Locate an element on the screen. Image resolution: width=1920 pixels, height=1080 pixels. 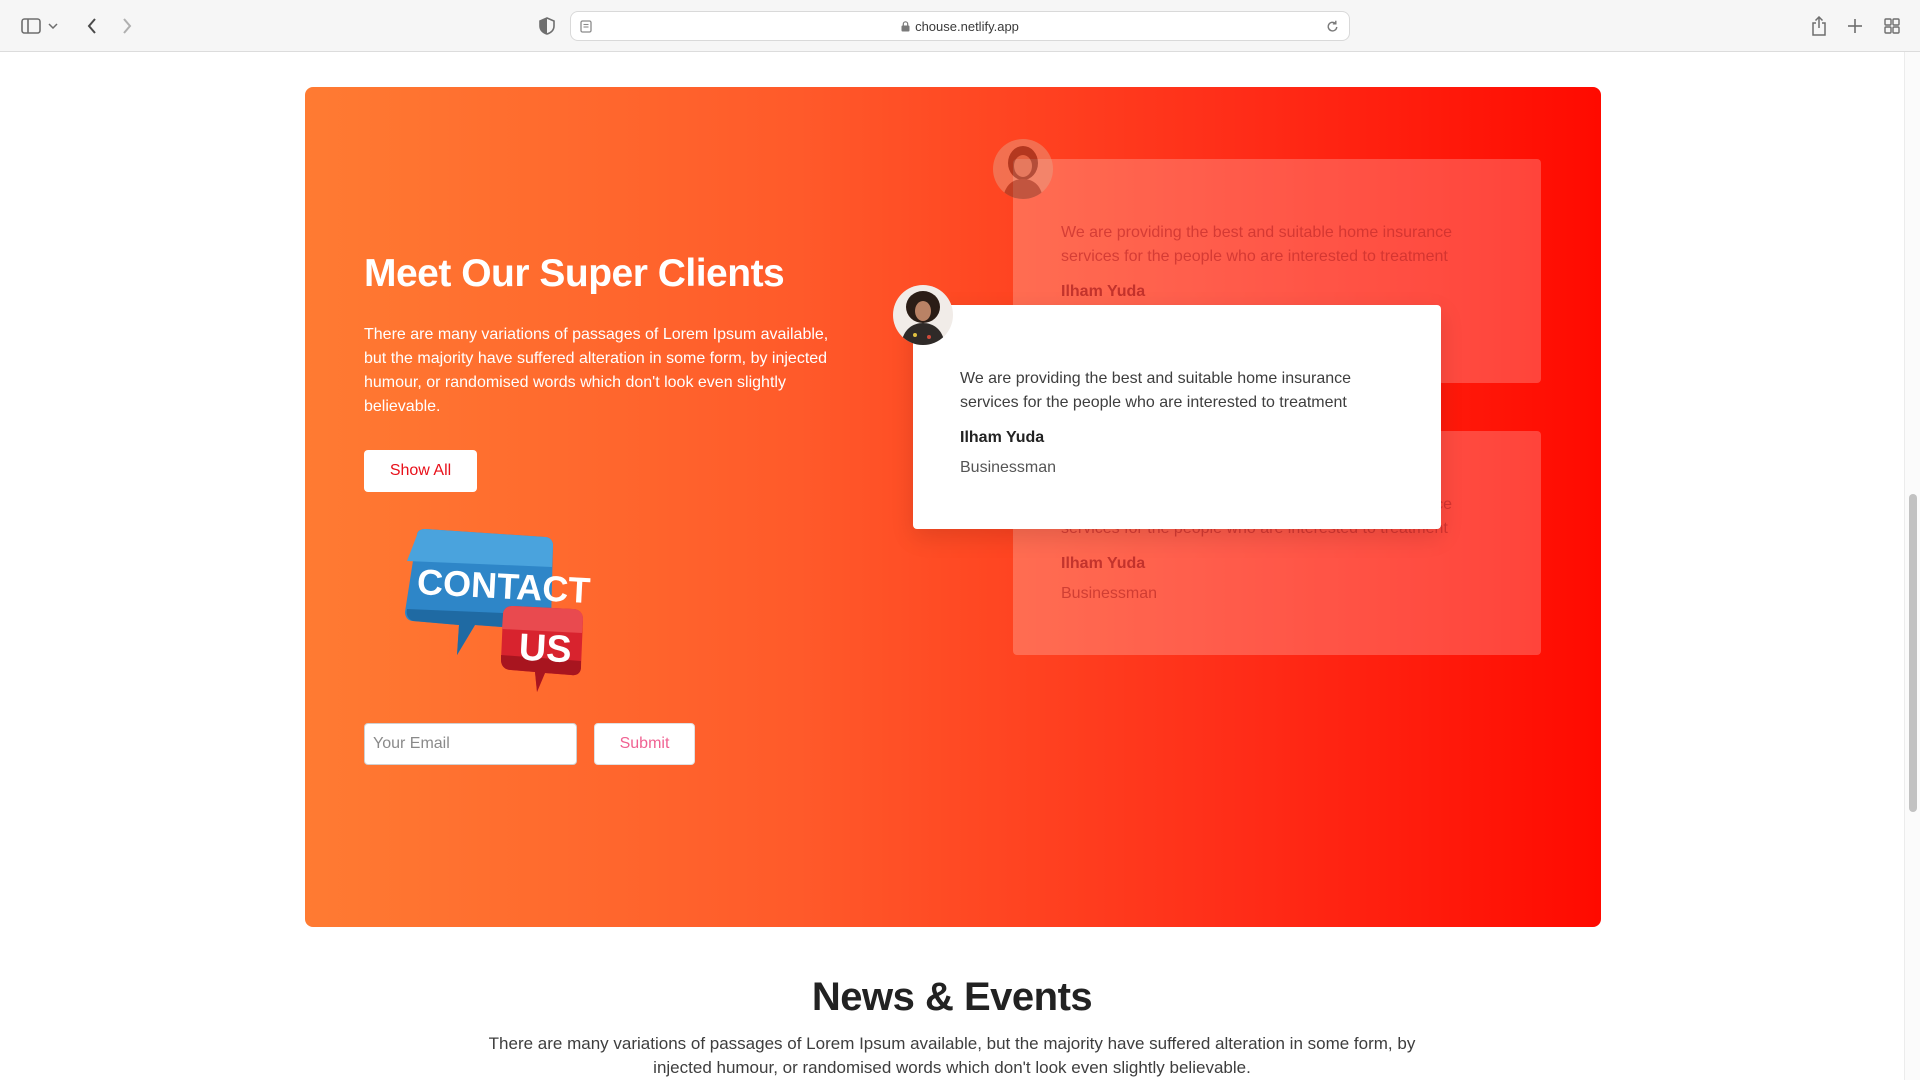
page-scrollbar is located at coordinates (1912, 566).